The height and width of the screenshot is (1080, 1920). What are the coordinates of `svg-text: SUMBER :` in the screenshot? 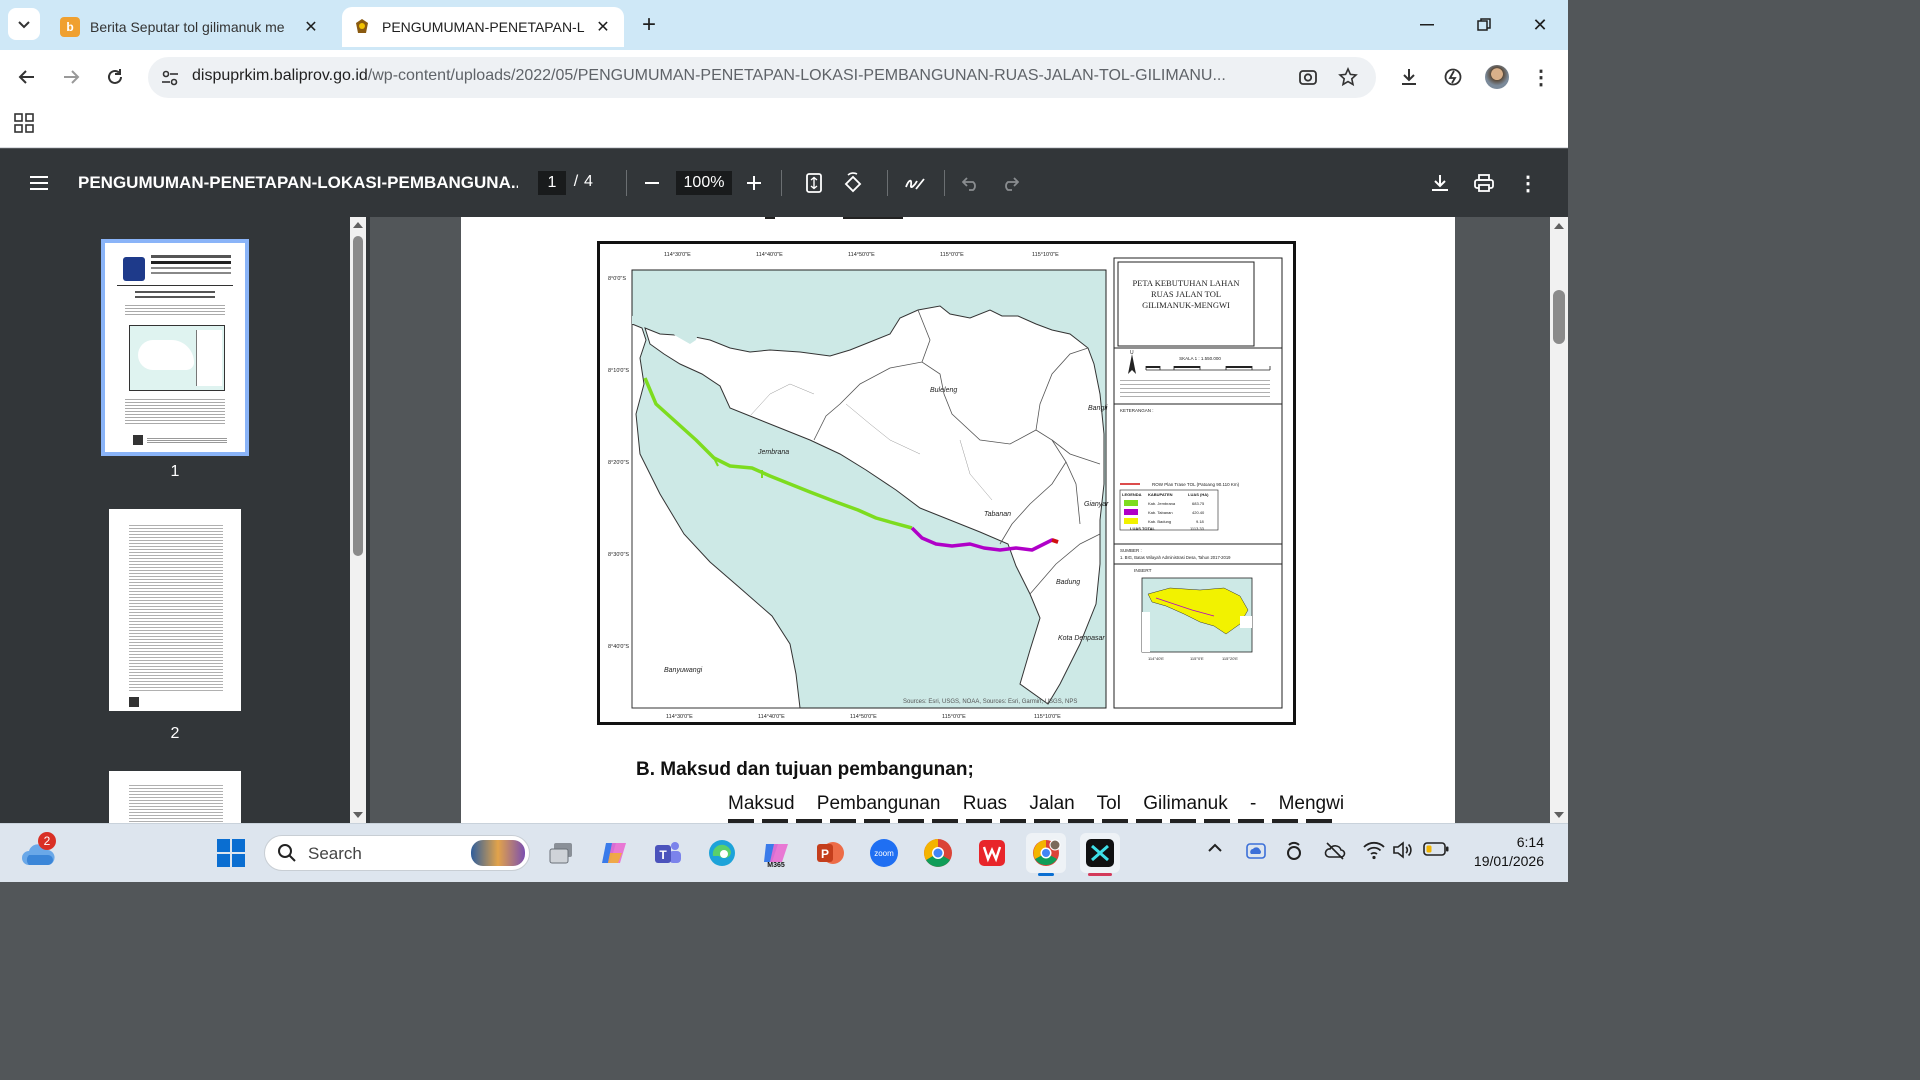 It's located at (1131, 550).